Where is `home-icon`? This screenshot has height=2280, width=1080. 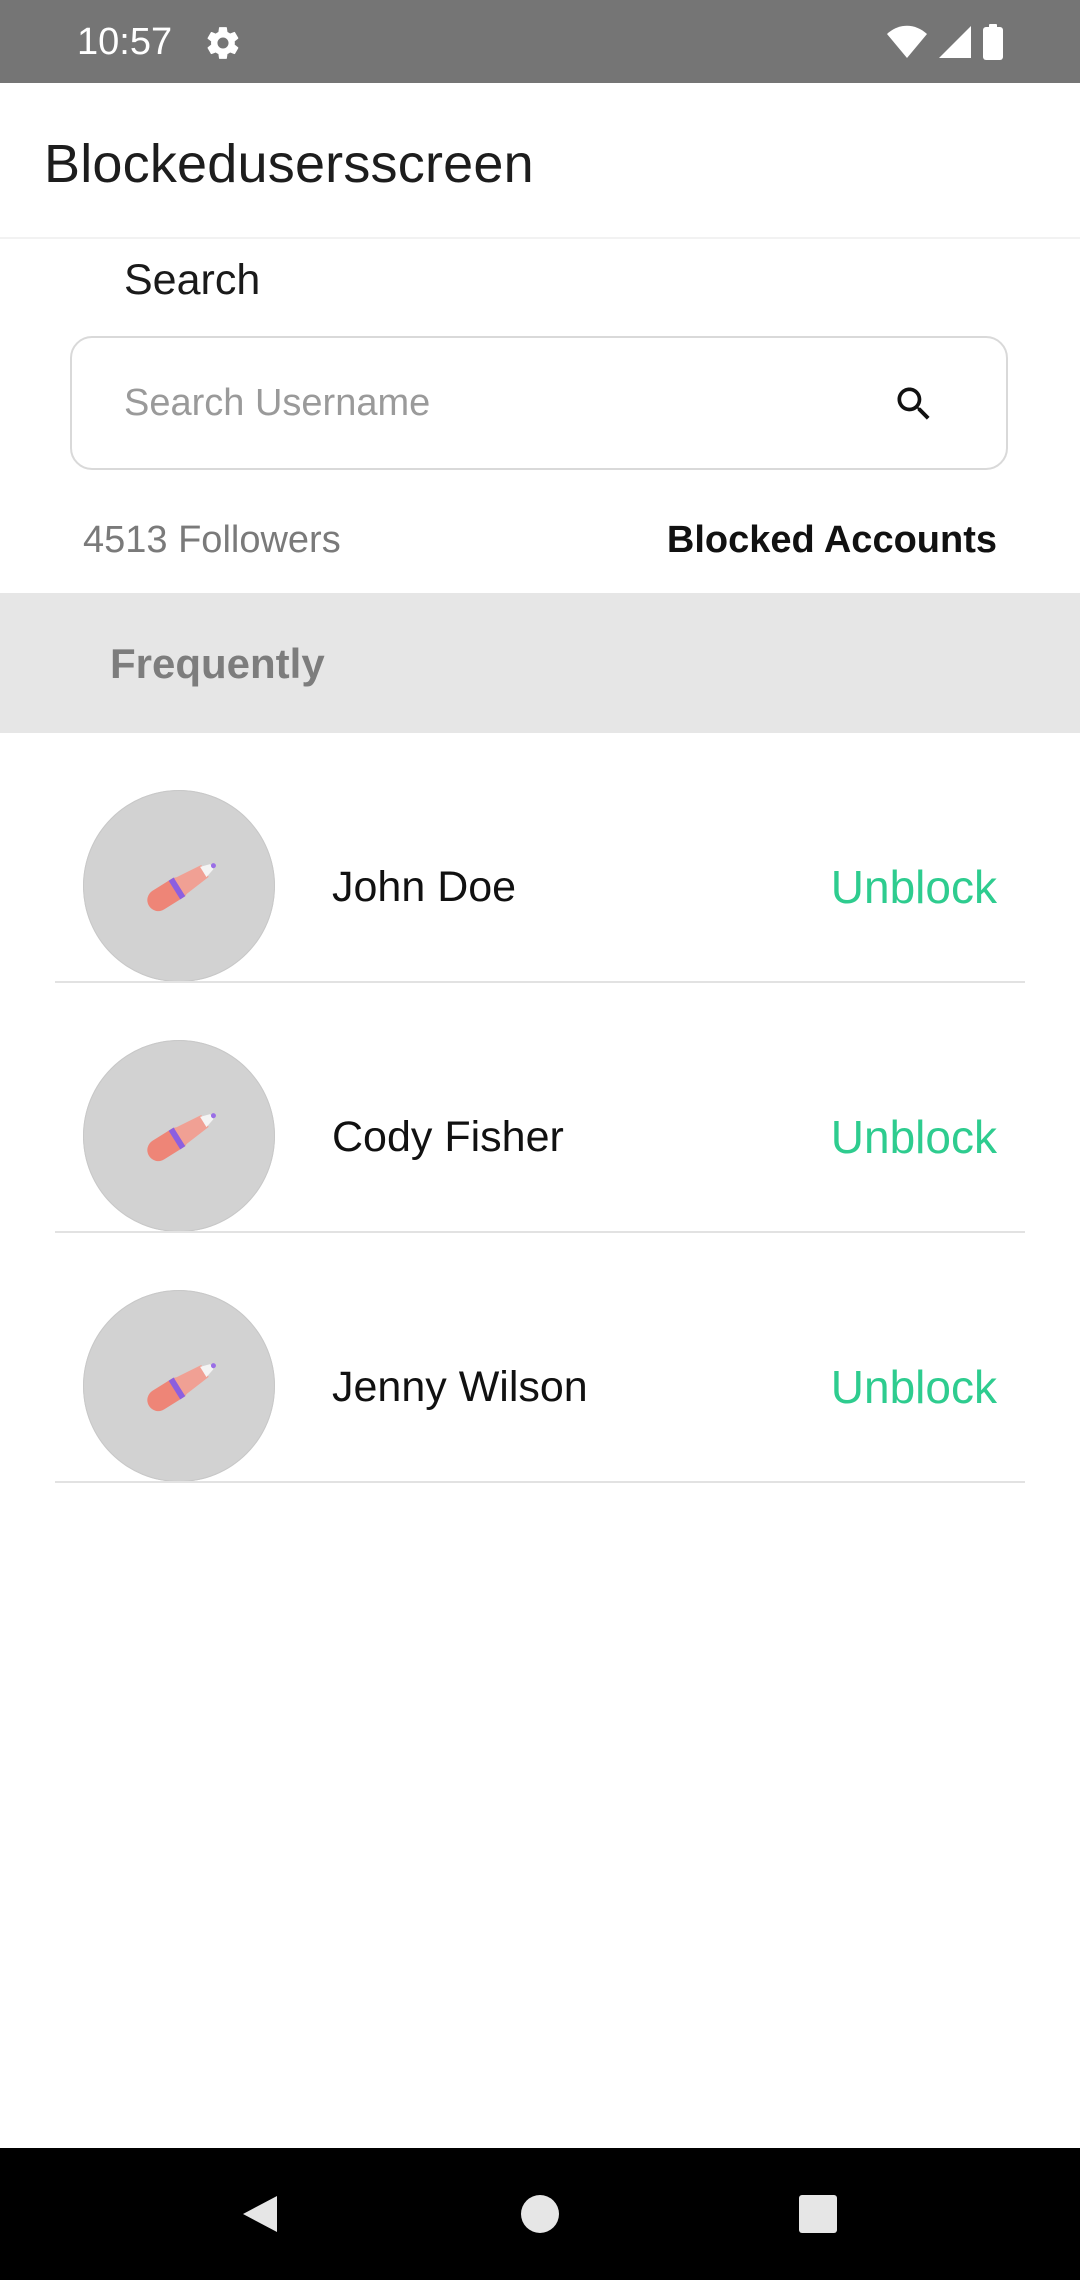 home-icon is located at coordinates (540, 2214).